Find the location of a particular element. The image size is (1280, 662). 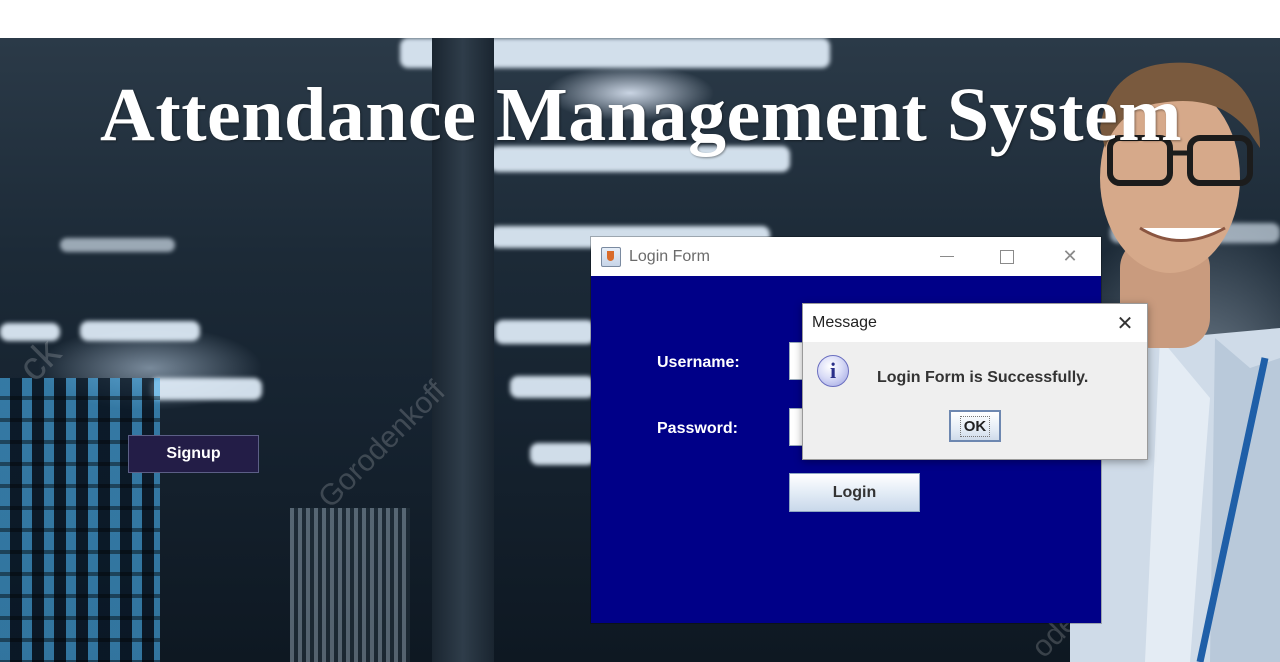

signup-button: Signup is located at coordinates (193, 454).